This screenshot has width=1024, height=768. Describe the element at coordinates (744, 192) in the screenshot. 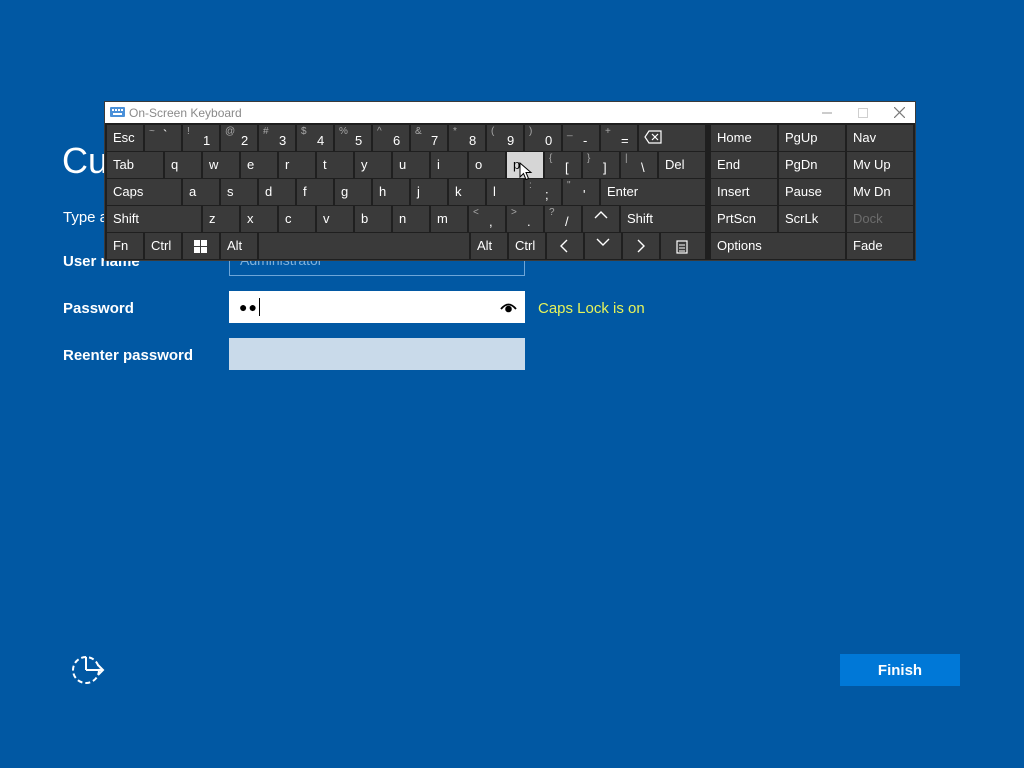

I see `key-insert: Insert` at that location.